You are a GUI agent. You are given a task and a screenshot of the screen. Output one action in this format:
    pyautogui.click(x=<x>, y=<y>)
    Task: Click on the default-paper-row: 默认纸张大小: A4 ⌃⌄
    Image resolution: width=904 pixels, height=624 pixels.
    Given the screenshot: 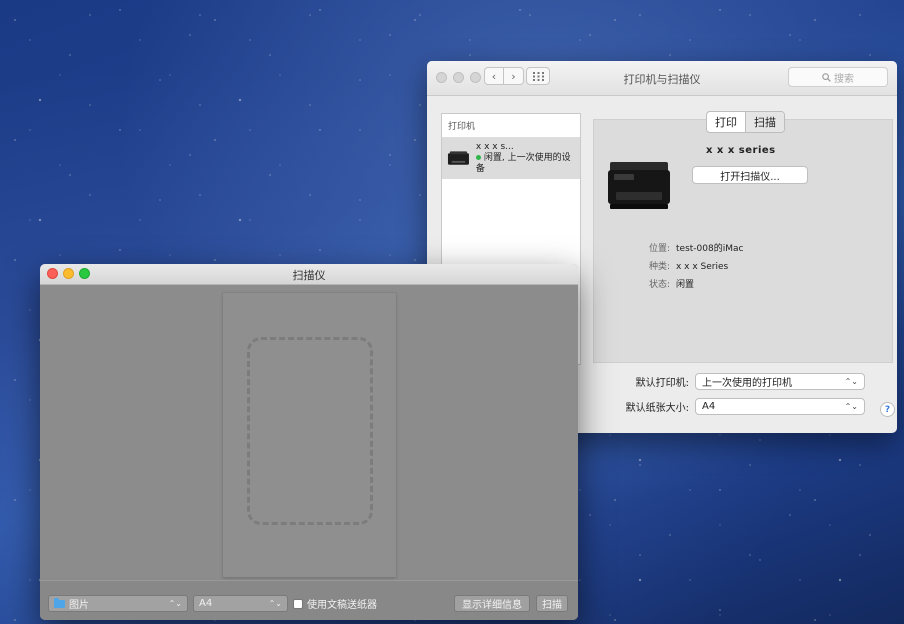 What is the action you would take?
    pyautogui.click(x=729, y=406)
    